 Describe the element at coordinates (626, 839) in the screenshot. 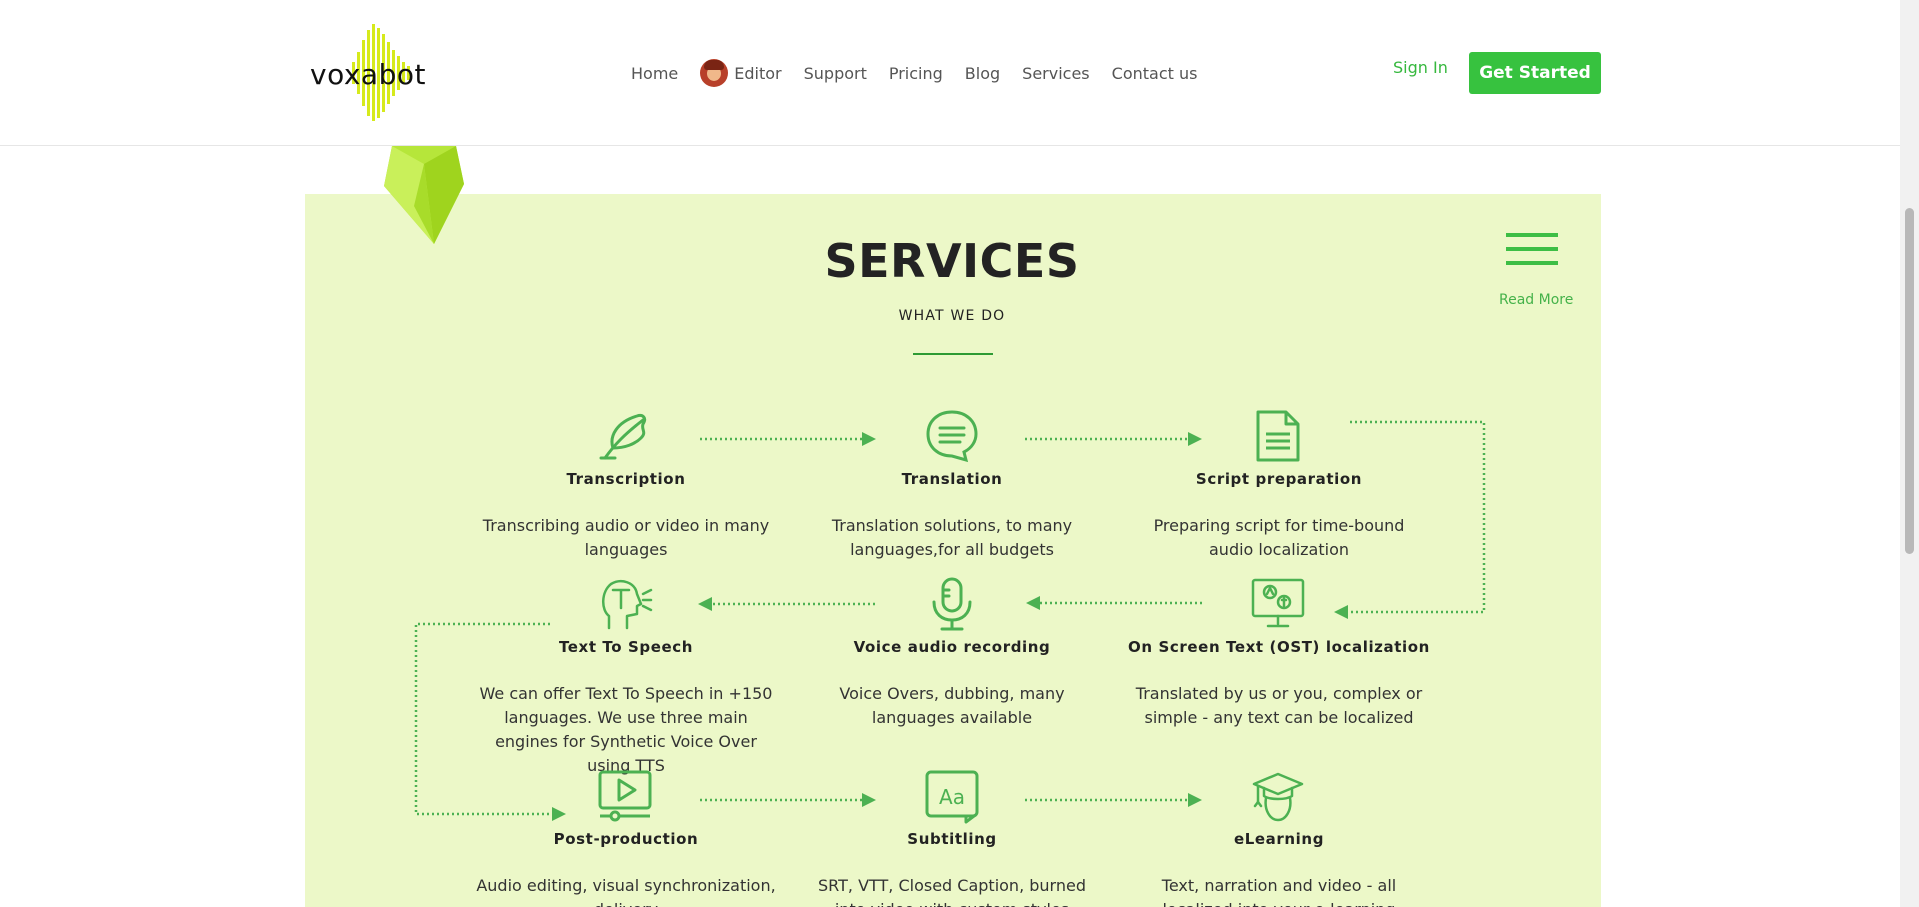

I see `service-name-post-production: Post-production` at that location.